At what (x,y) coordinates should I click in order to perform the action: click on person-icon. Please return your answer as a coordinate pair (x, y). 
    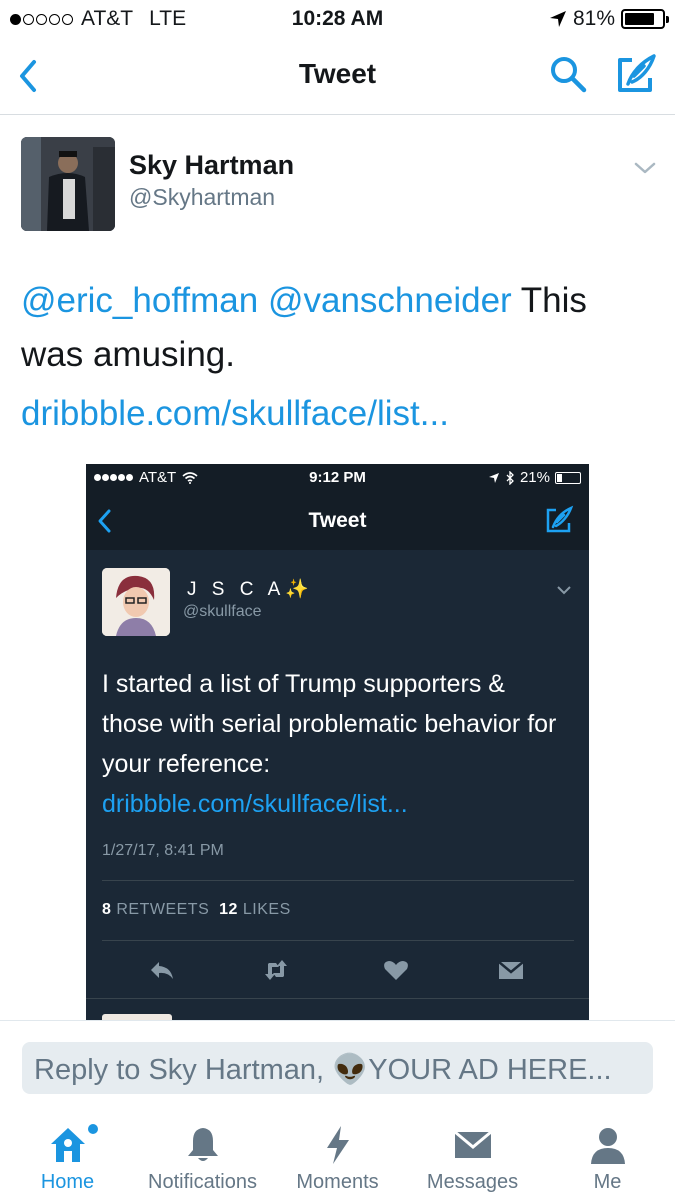
    Looking at the image, I should click on (608, 1146).